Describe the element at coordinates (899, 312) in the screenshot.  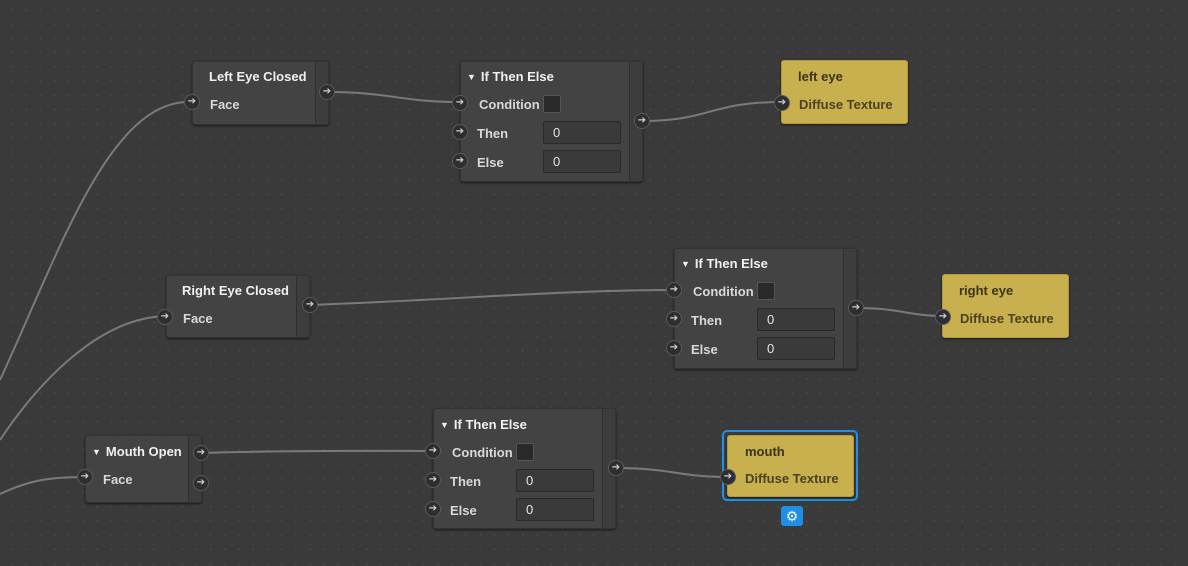
I see `wire-if2-righteye` at that location.